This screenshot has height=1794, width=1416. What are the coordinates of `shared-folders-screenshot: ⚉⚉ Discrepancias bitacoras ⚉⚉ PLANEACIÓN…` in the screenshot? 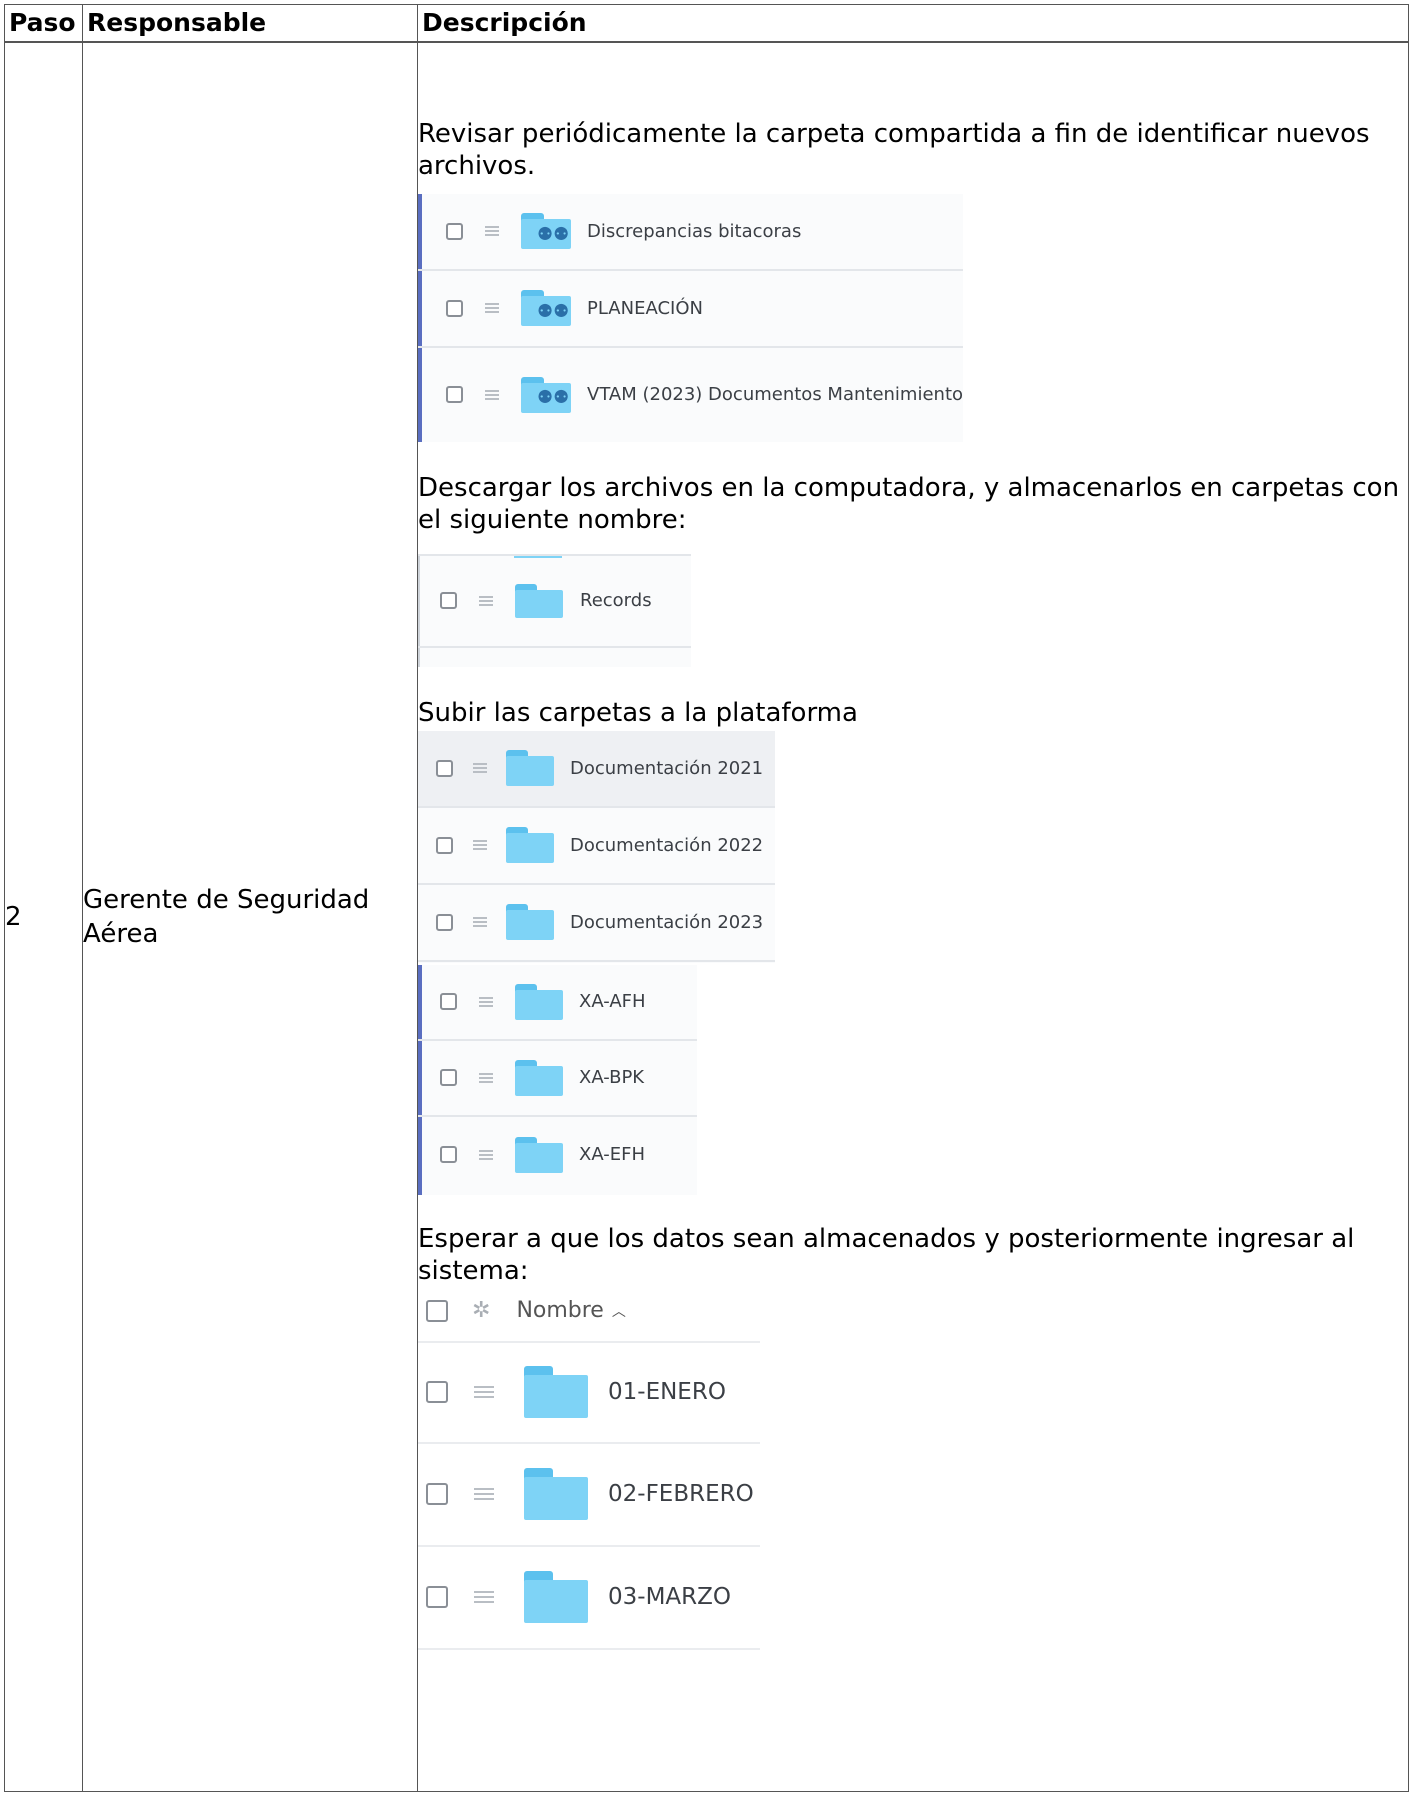 It's located at (690, 317).